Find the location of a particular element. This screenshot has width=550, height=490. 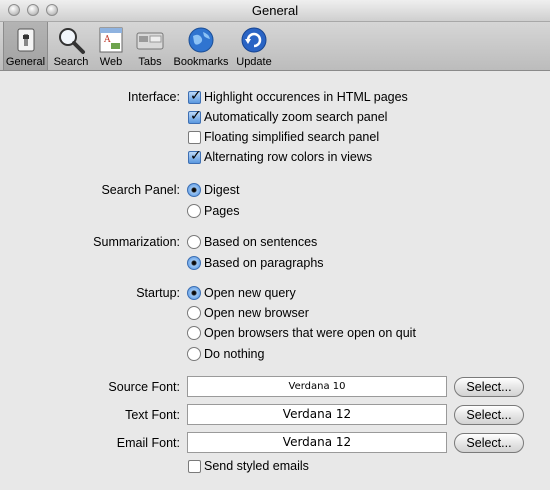

text-font-field: Verdana 12 is located at coordinates (317, 414).